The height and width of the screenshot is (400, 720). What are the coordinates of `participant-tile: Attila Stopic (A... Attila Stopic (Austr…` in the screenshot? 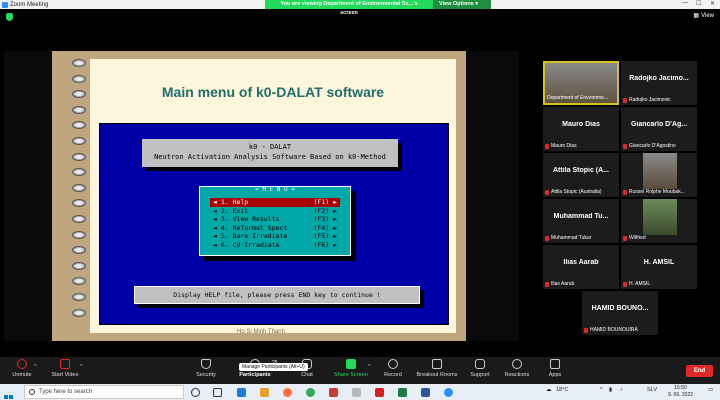 It's located at (581, 175).